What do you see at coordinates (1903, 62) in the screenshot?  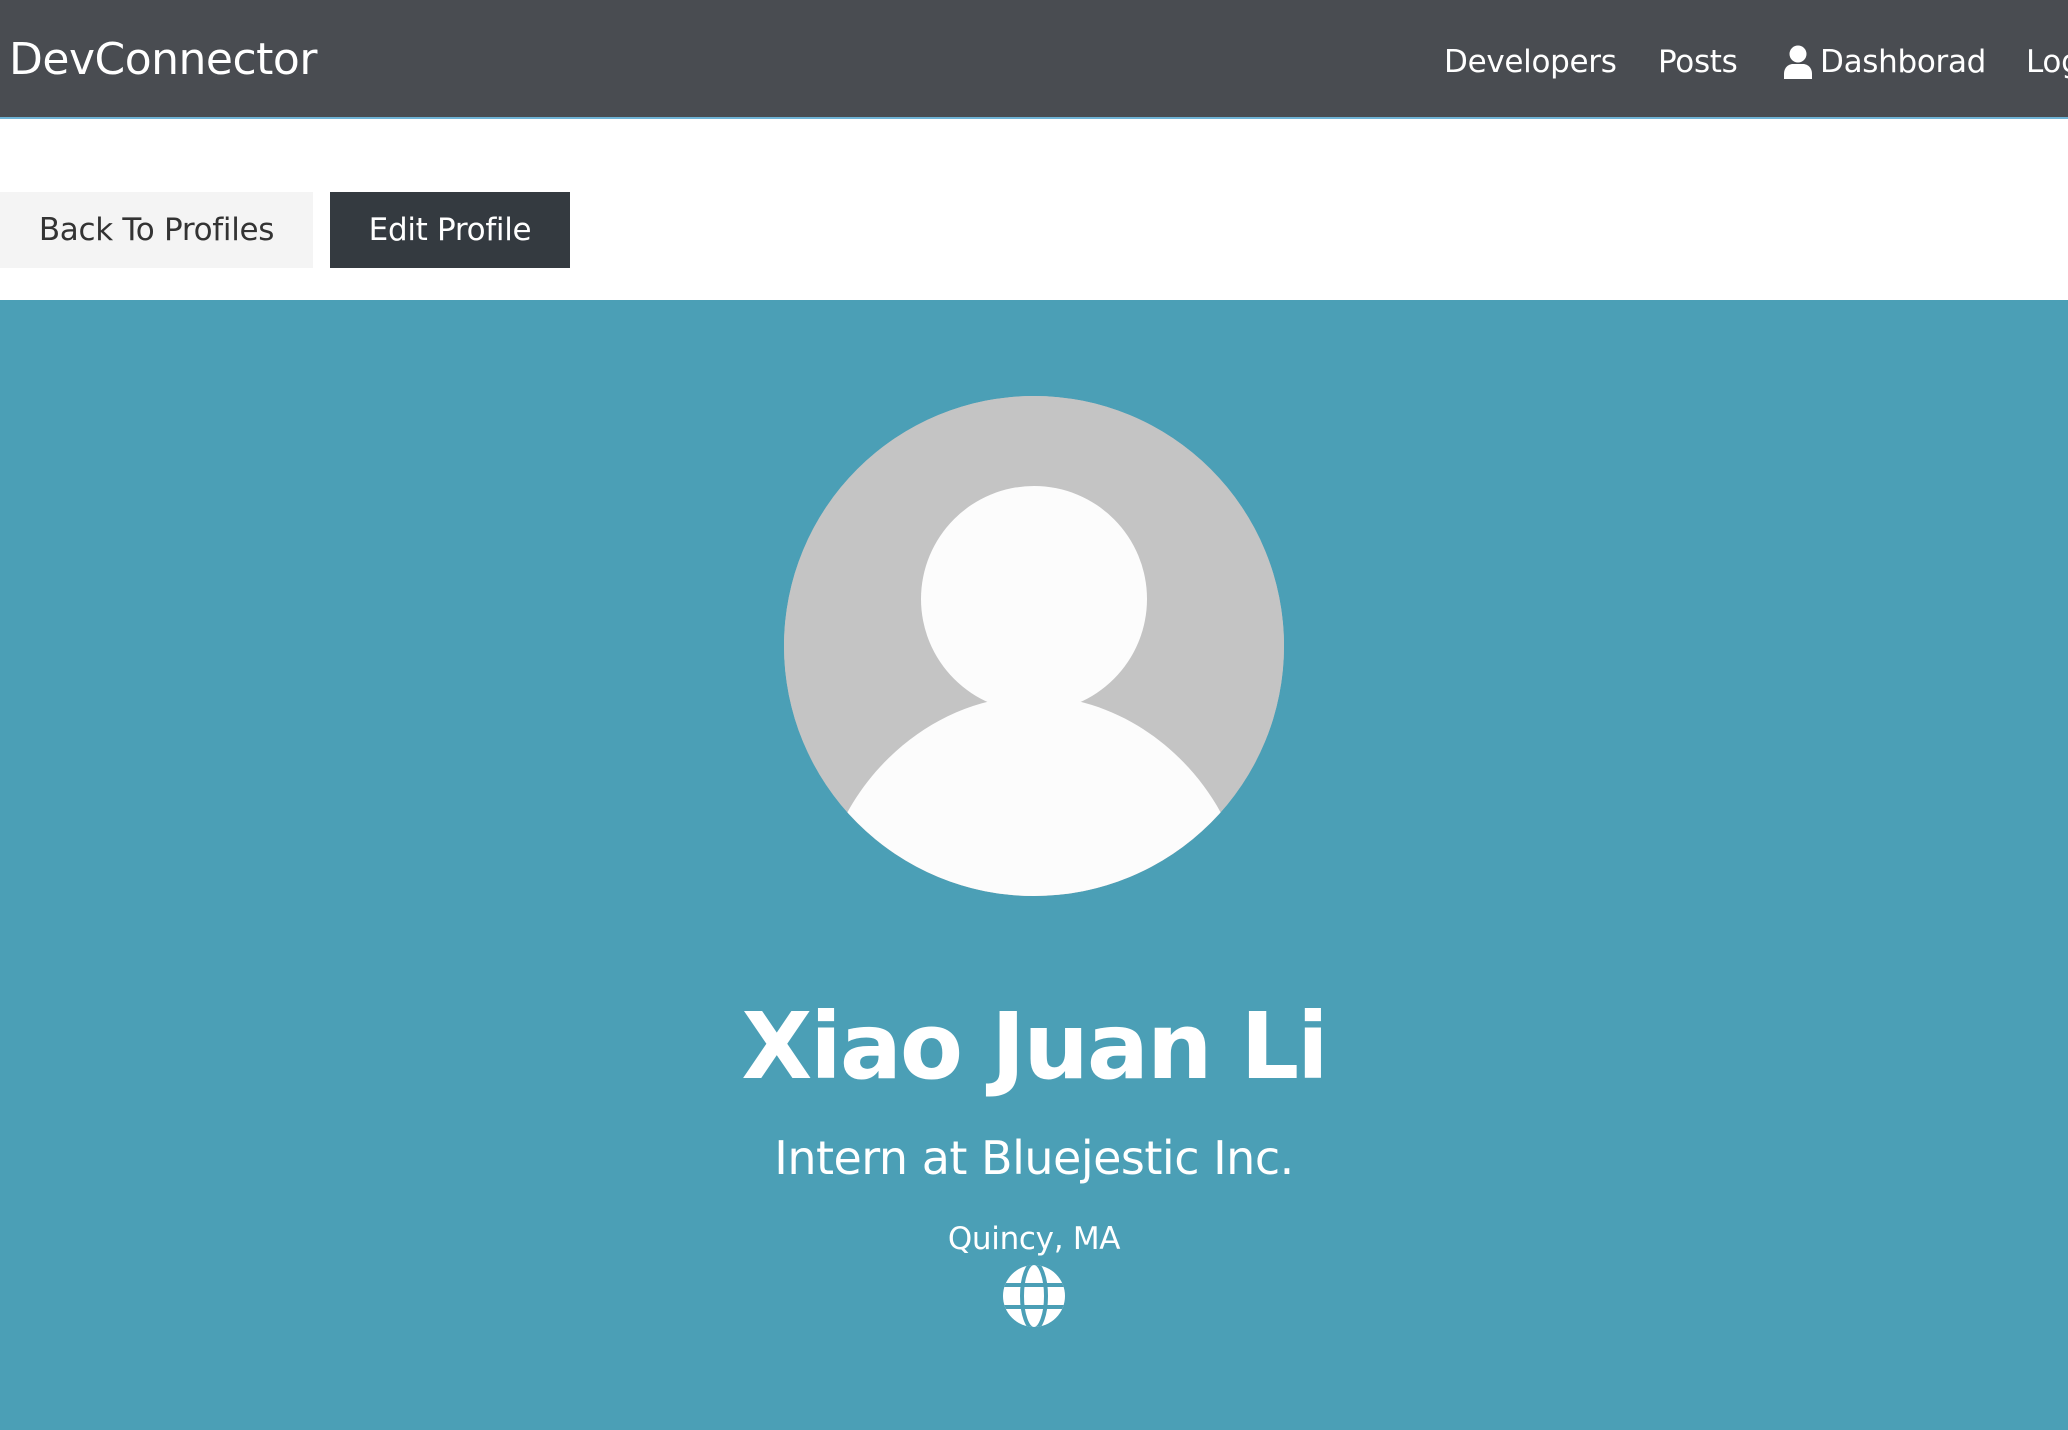 I see `nav-link-dashboard-label: Dashborad` at bounding box center [1903, 62].